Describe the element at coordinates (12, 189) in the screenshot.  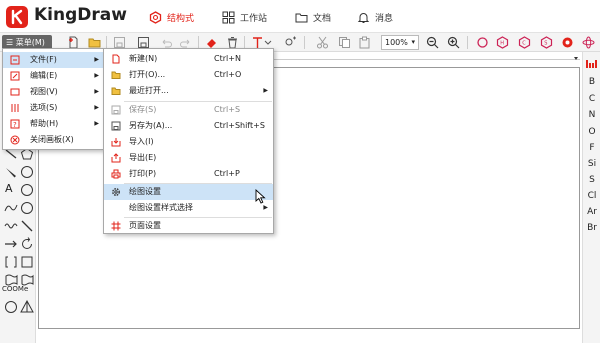
I see `text-tool-icon: A` at that location.